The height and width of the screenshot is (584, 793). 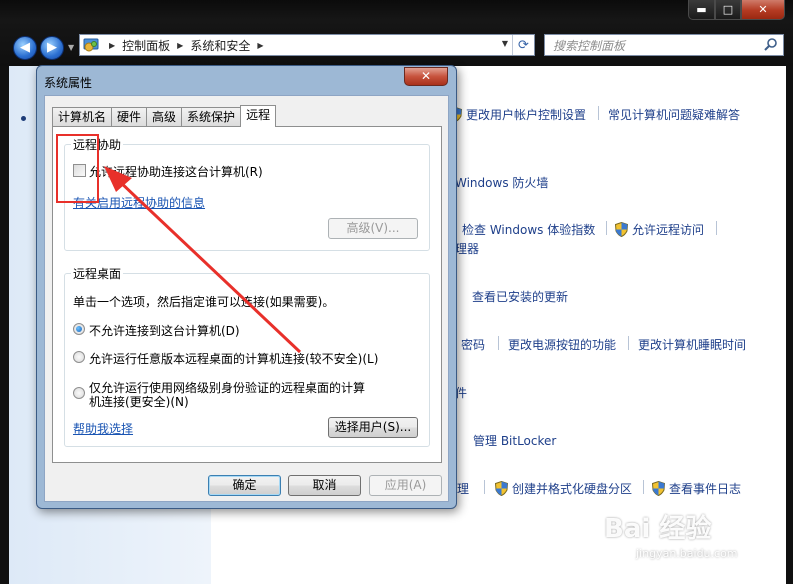 What do you see at coordinates (258, 116) in the screenshot?
I see `tab-remote: 远程` at bounding box center [258, 116].